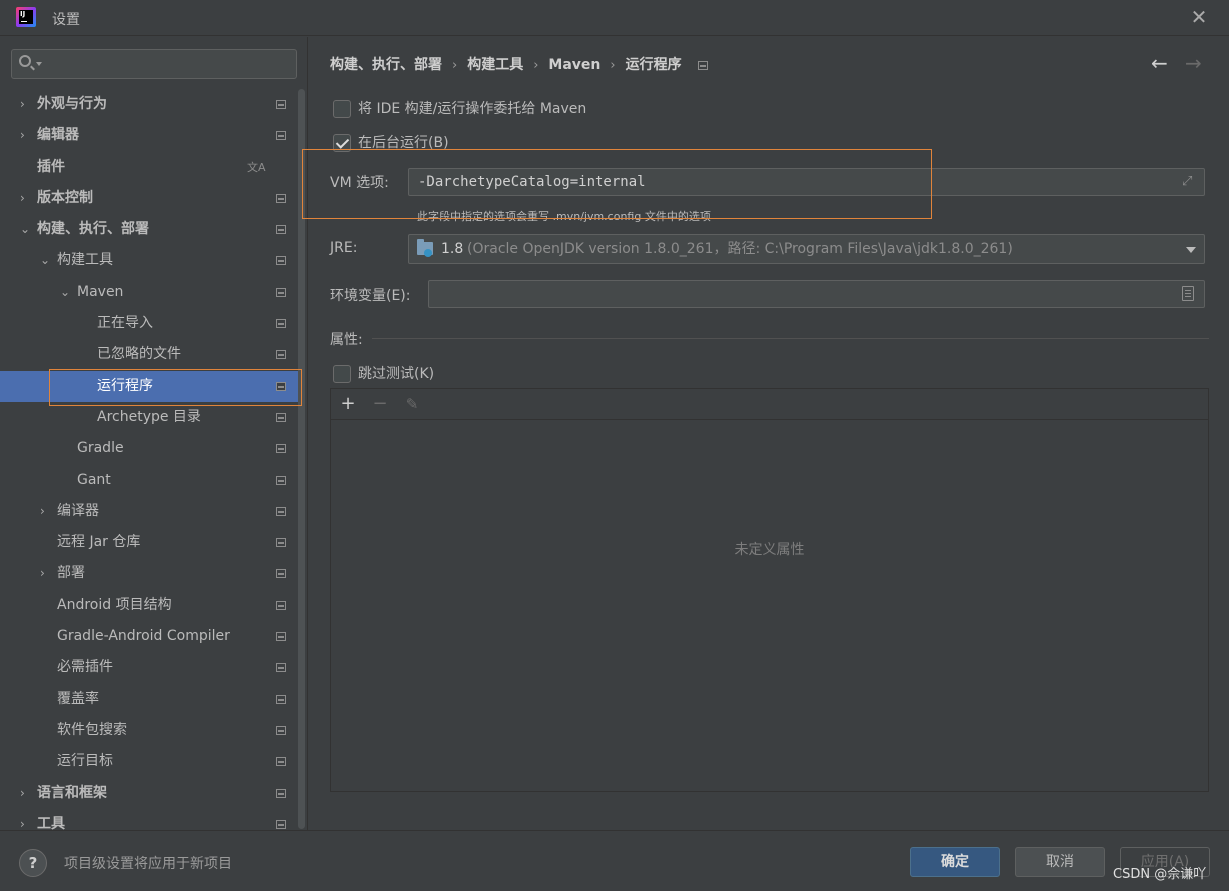  I want to click on sidebar-item-label: 已忽略的文件, so click(139, 354).